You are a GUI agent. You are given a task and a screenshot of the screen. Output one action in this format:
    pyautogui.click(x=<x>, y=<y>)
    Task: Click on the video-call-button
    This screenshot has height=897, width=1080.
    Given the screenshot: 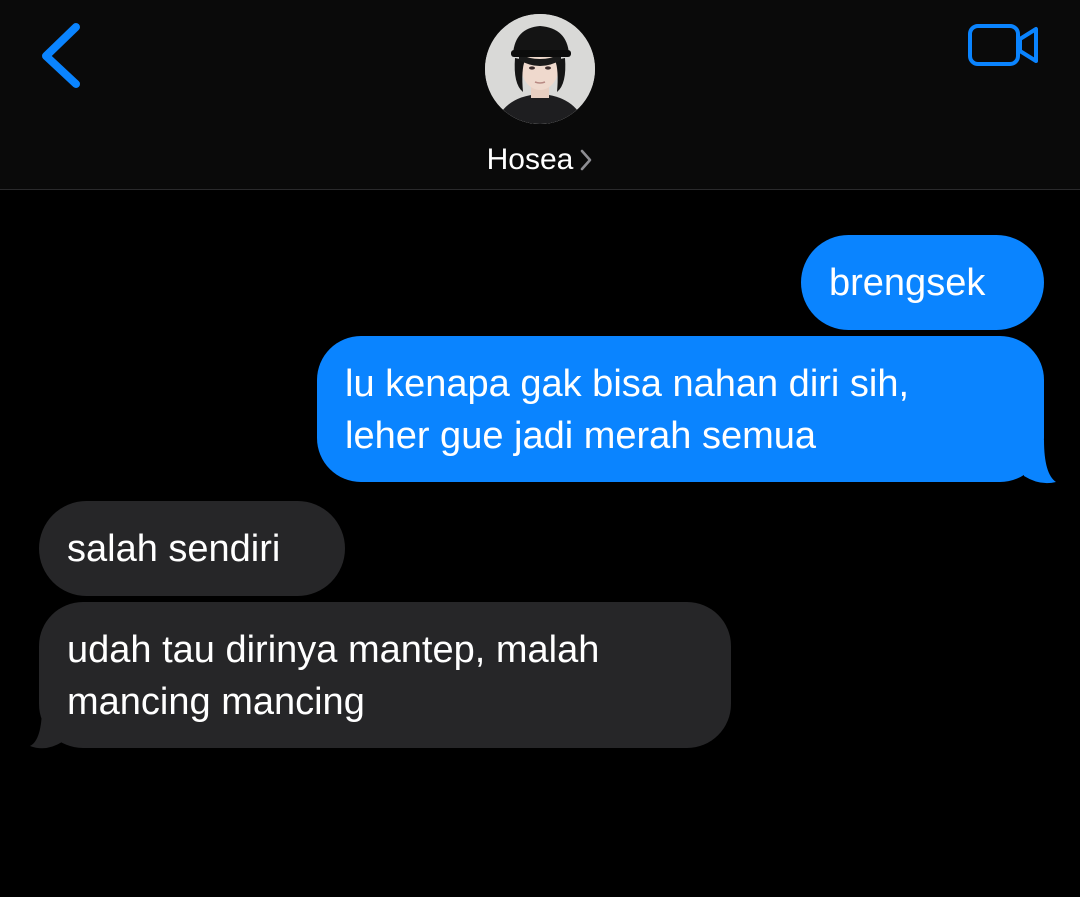 What is the action you would take?
    pyautogui.click(x=1004, y=45)
    